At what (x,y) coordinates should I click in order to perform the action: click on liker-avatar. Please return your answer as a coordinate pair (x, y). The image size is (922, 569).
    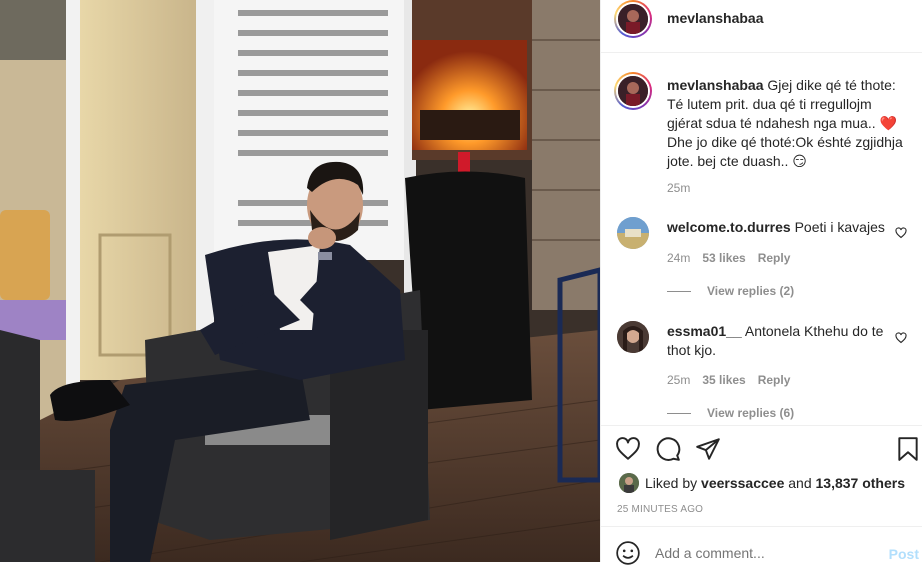
    Looking at the image, I should click on (629, 483).